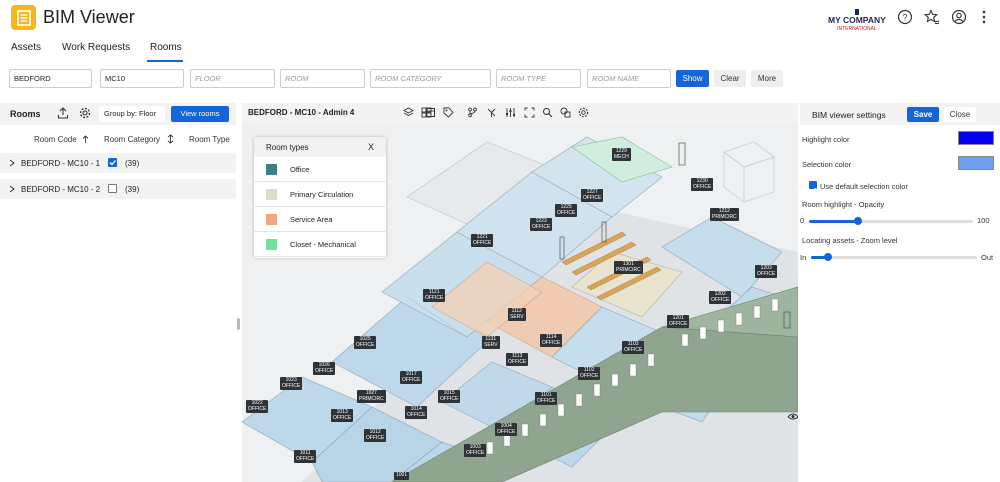 The height and width of the screenshot is (482, 1000). I want to click on room-tag: 1017 OFFICE, so click(411, 377).